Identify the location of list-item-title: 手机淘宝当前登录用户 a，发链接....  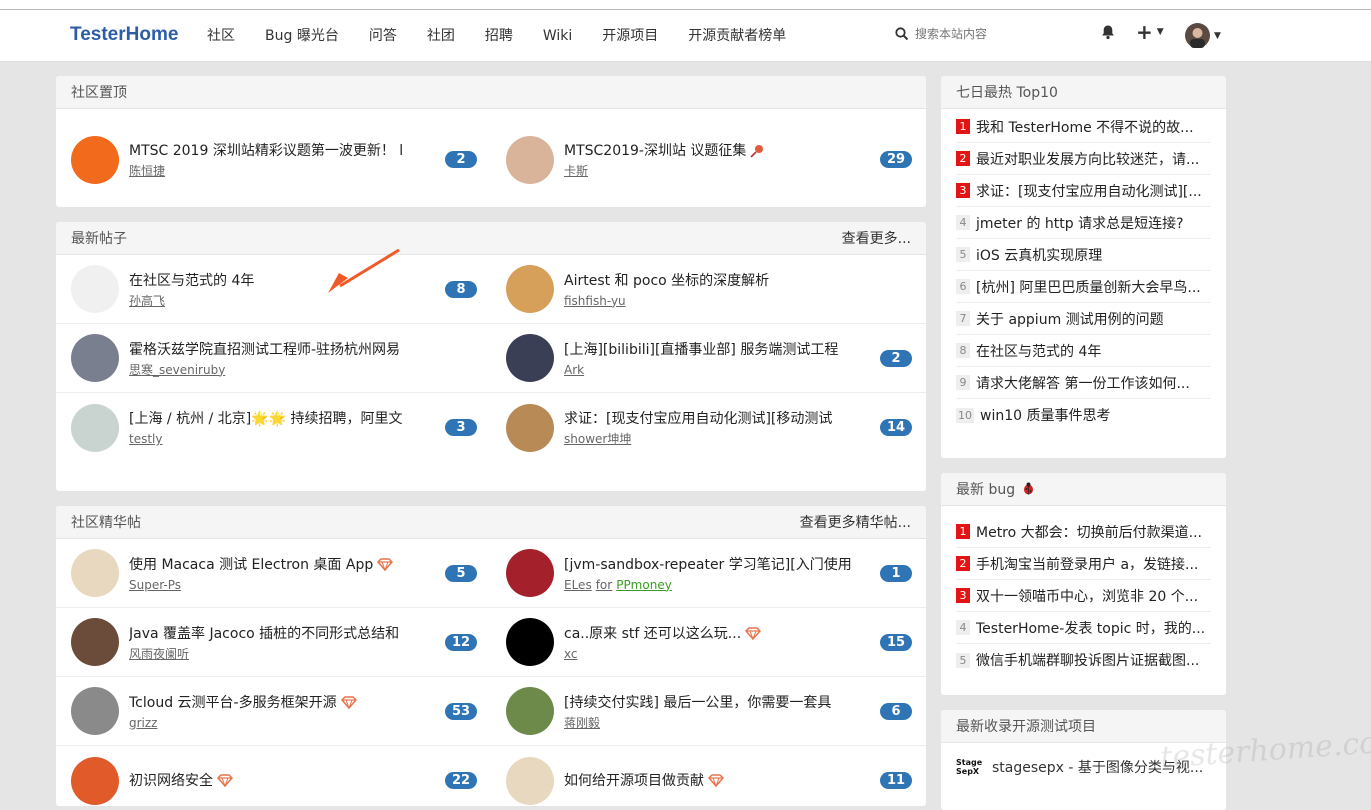
(1087, 564).